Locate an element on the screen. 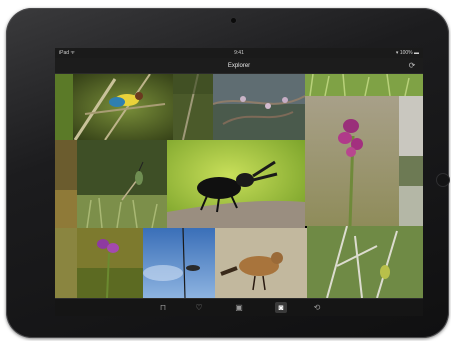 Image resolution: width=451 pixels, height=341 pixels. photo-grass-strip is located at coordinates (364, 85).